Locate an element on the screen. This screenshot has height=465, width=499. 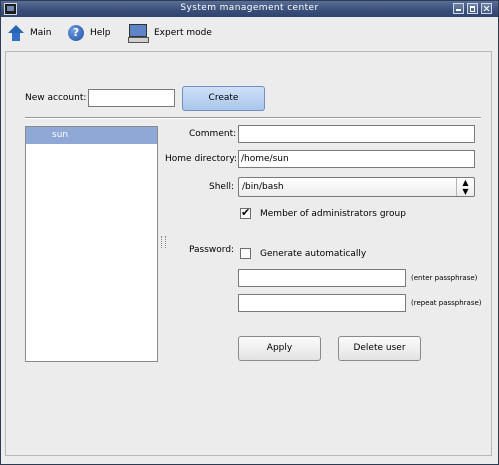
repeat-password-field is located at coordinates (322, 303).